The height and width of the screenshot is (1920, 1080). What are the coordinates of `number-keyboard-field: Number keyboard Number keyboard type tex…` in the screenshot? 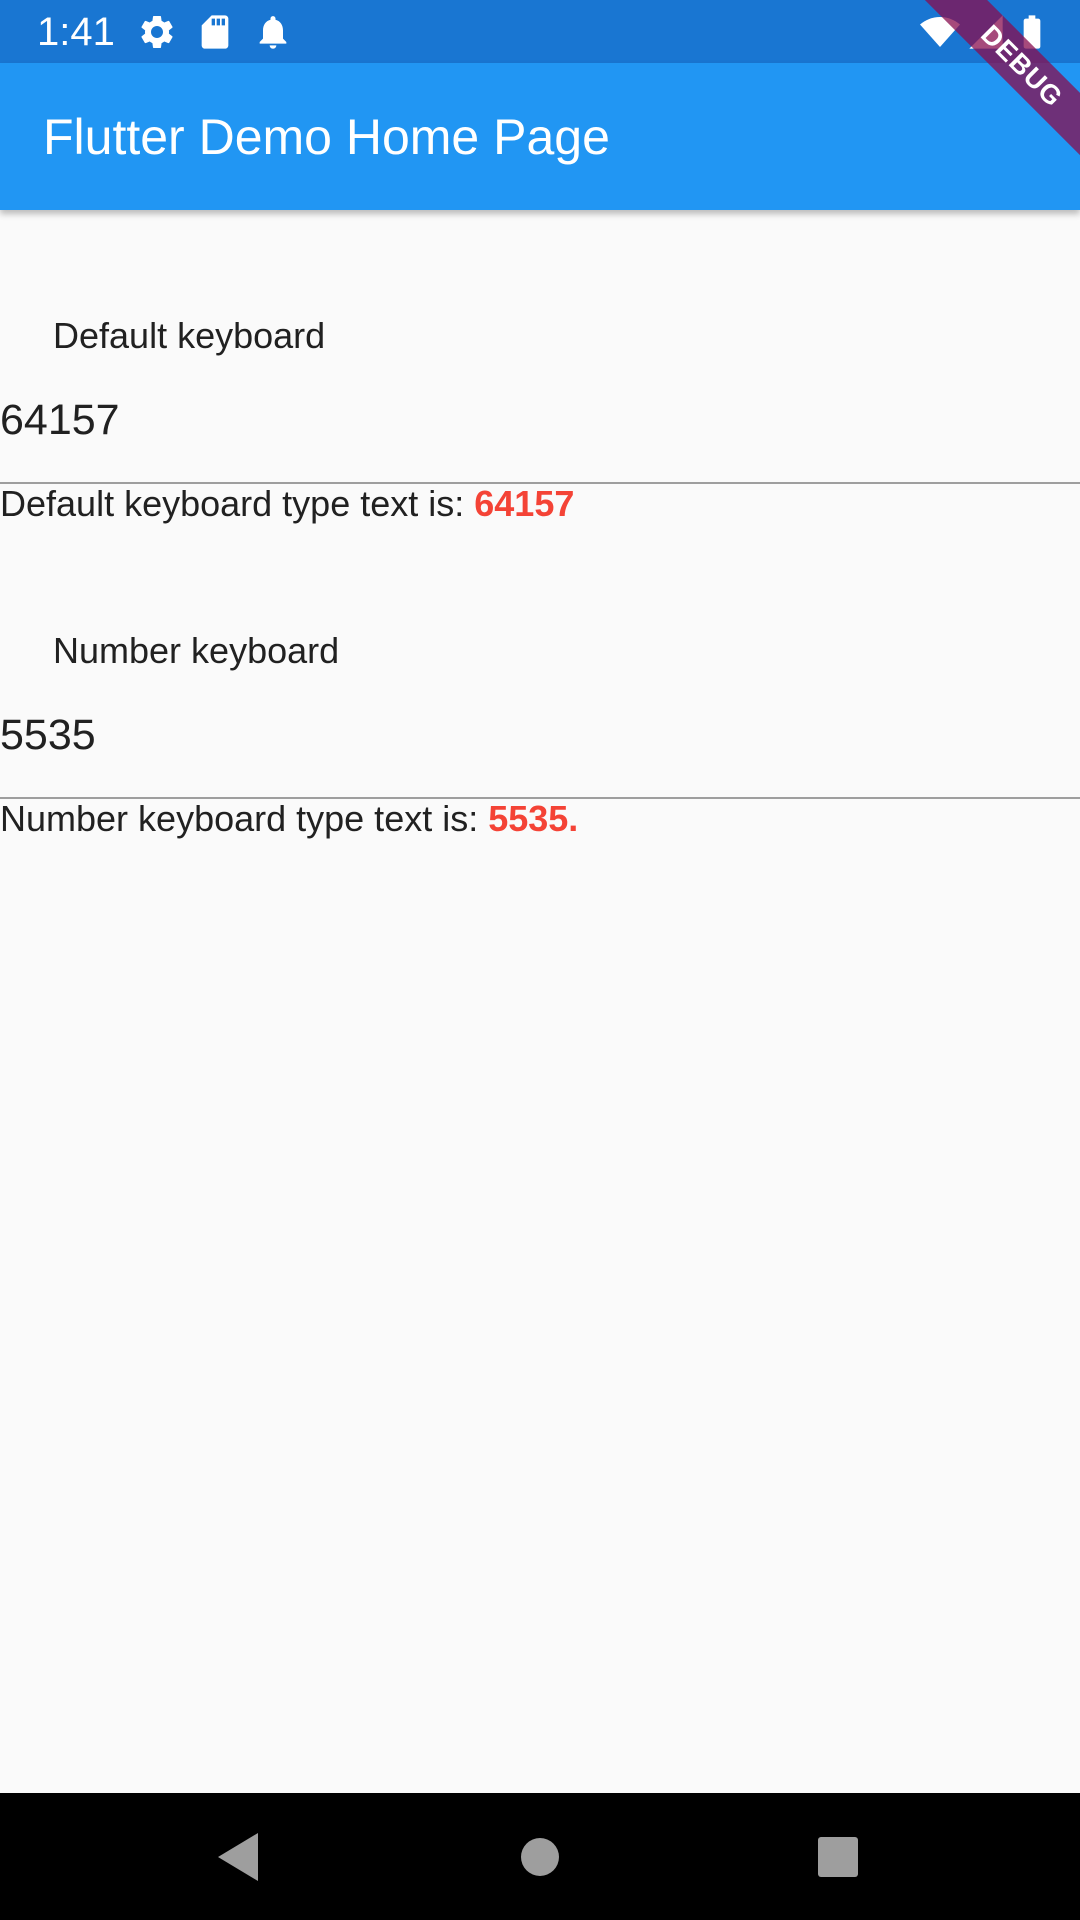 It's located at (540, 730).